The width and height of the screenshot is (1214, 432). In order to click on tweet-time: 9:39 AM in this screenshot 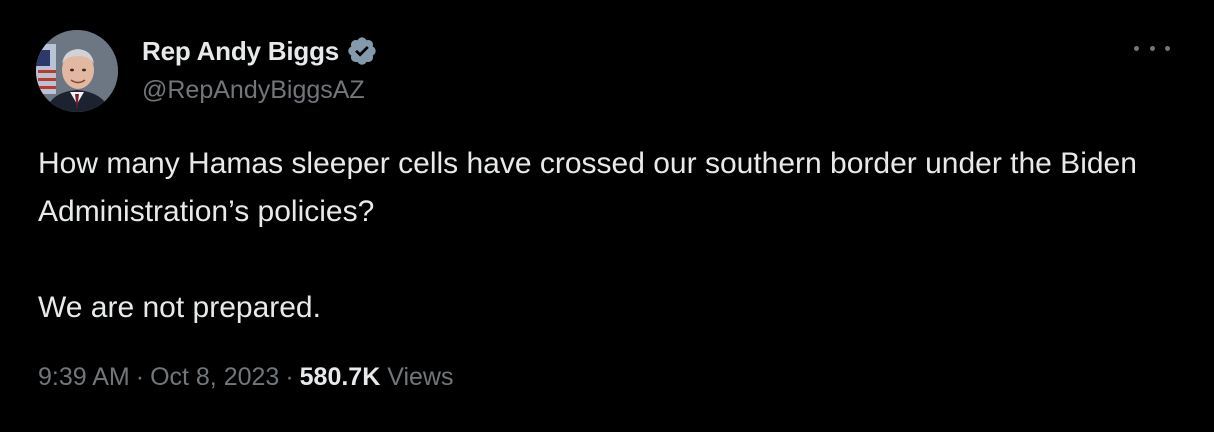, I will do `click(84, 377)`.